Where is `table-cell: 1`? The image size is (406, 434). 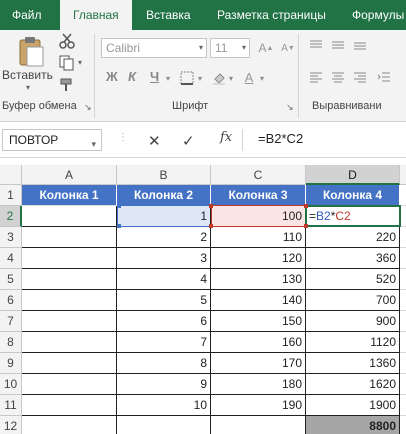 table-cell: 1 is located at coordinates (164, 216).